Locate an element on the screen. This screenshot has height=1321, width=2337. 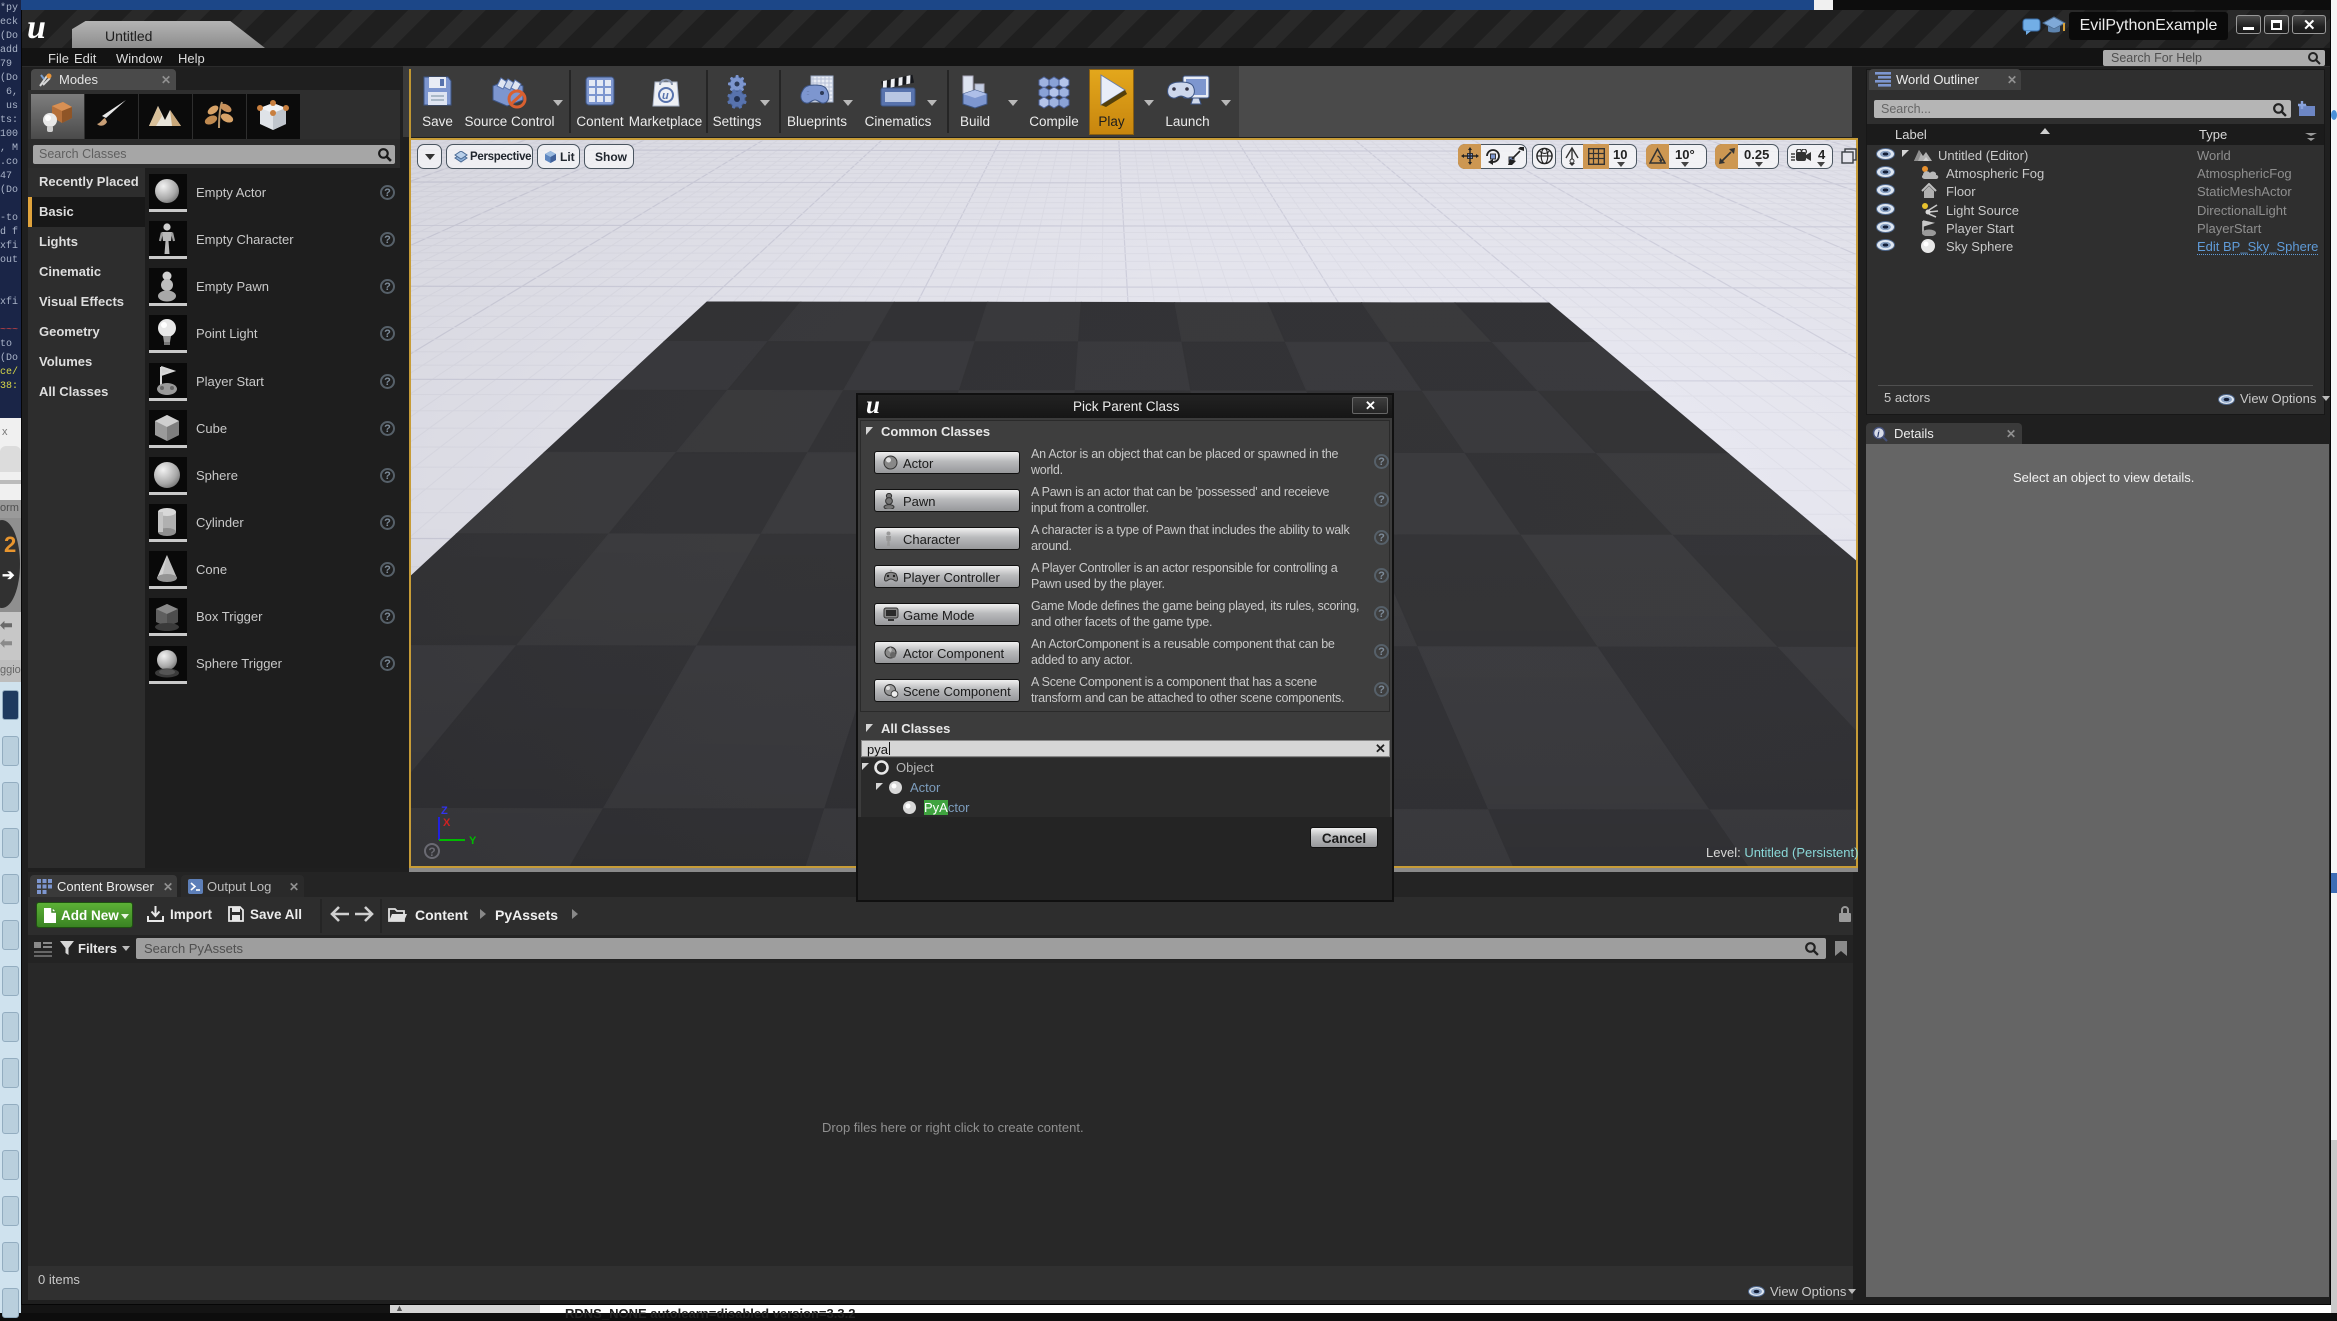
svg-text: X is located at coordinates (447, 823).